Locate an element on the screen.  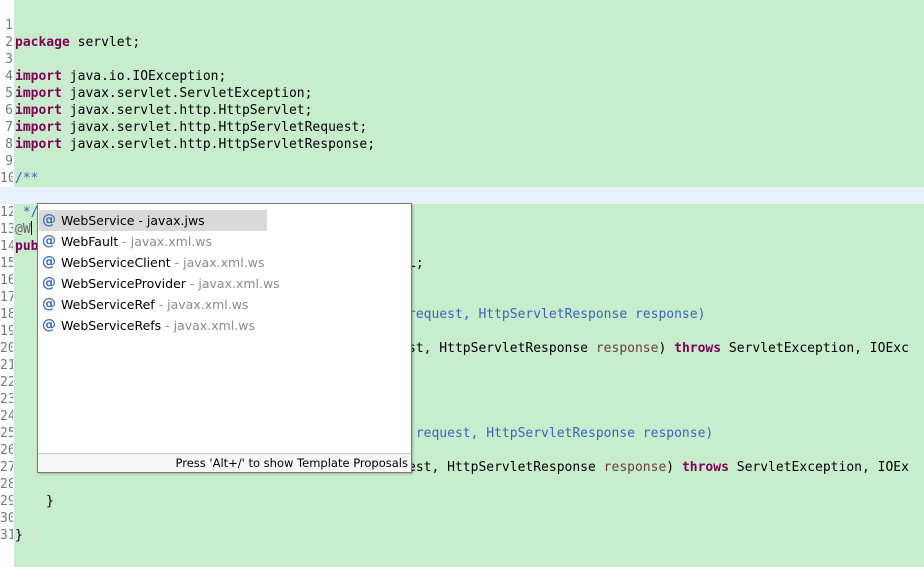
code-line: 5 import javax.servlet.http.HttpServlet; is located at coordinates (462, 93).